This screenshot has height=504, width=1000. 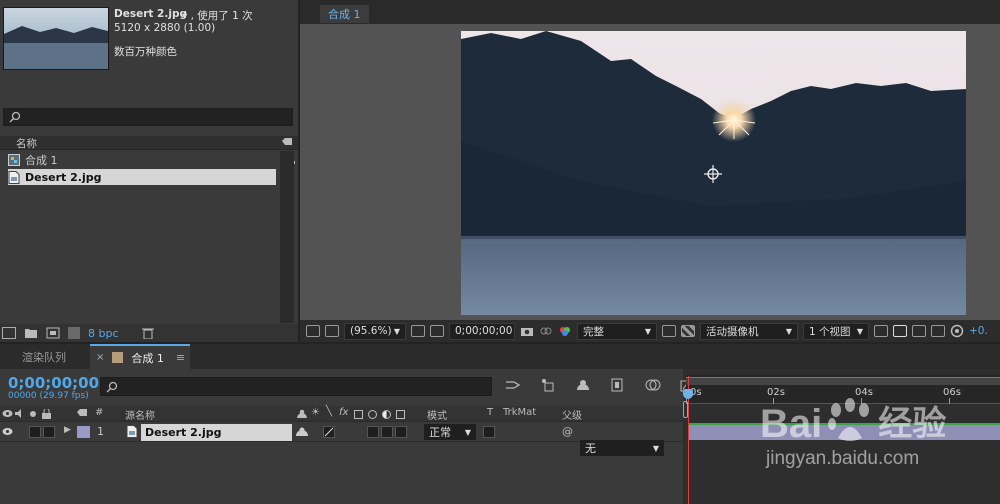 I want to click on tab-render-queue-label: 渲染队列, so click(x=44, y=357).